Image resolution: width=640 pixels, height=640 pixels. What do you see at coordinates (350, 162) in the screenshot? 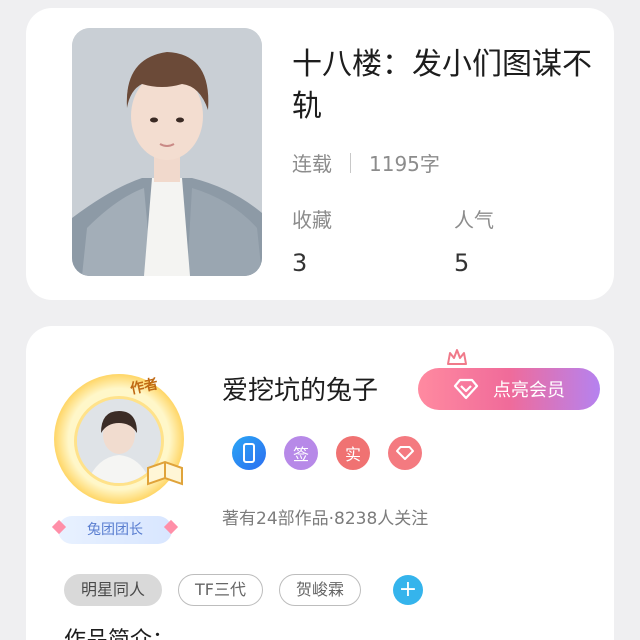
I see `meta-divider` at bounding box center [350, 162].